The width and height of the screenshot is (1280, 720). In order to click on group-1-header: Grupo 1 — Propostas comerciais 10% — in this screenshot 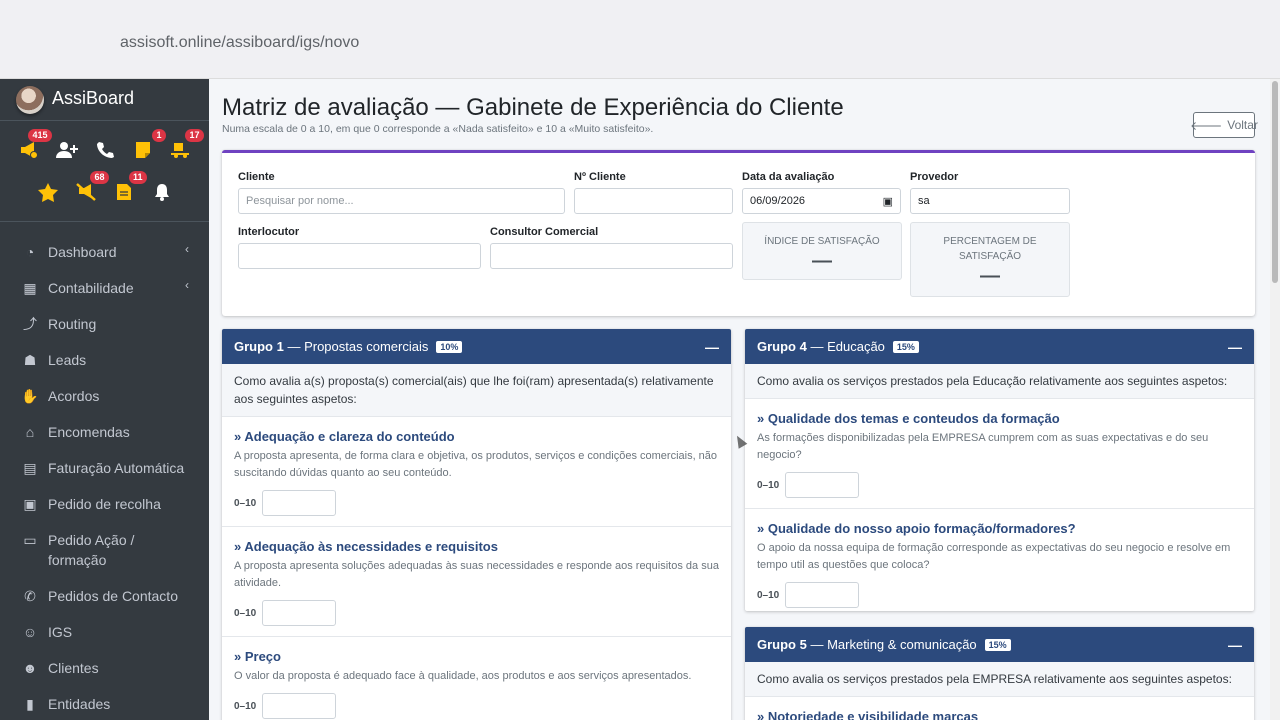, I will do `click(476, 346)`.